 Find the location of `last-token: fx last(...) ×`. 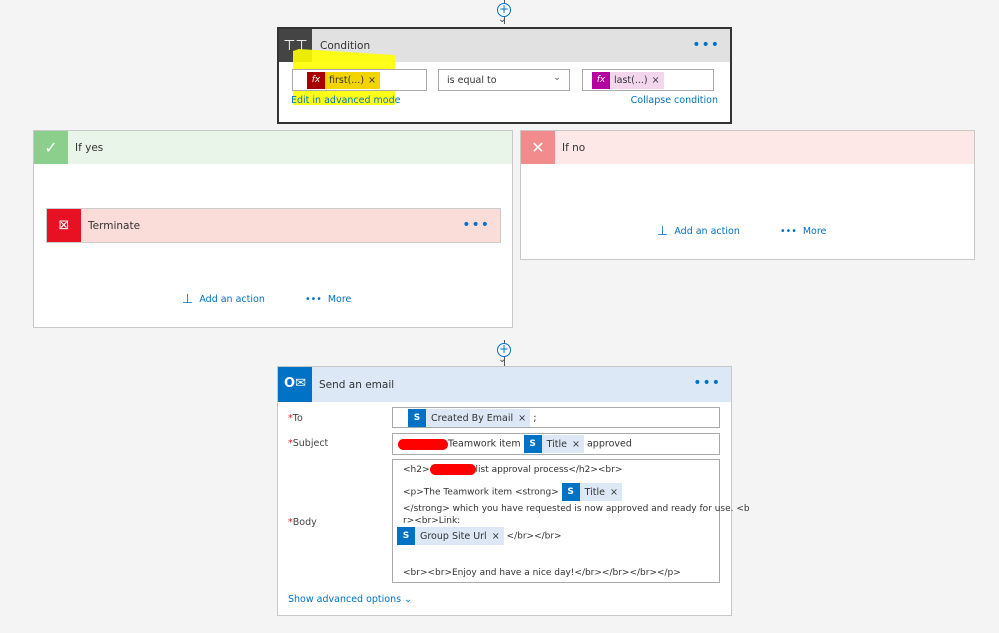

last-token: fx last(...) × is located at coordinates (628, 80).